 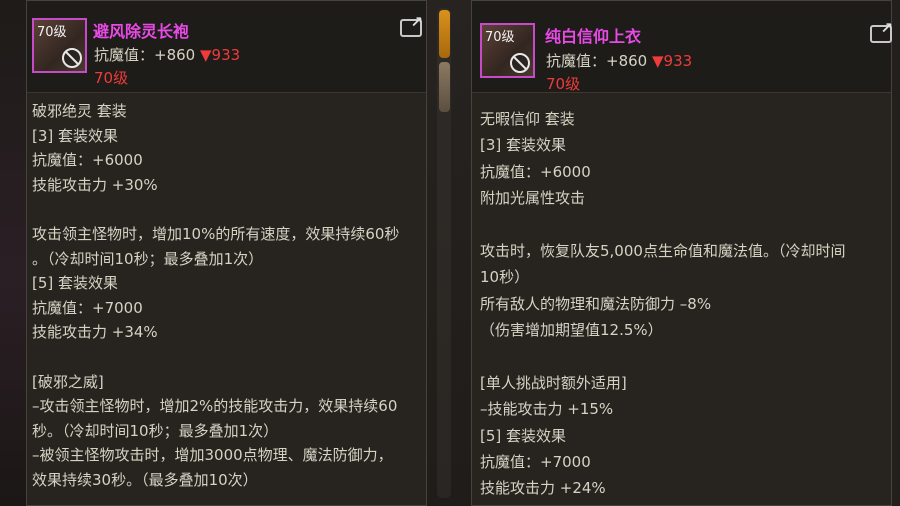 What do you see at coordinates (95, 184) in the screenshot?
I see `desc-line: 技能攻击力 +30%` at bounding box center [95, 184].